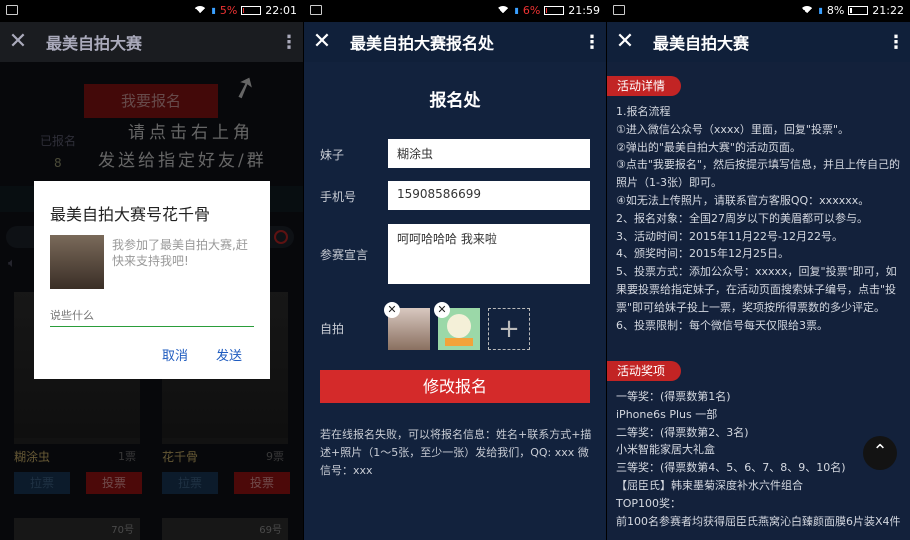  I want to click on share-dialog: 最美自拍大赛号花千骨 我参加了最美自拍大赛,赶快来支持我吧! 取消 发送, so click(152, 280).